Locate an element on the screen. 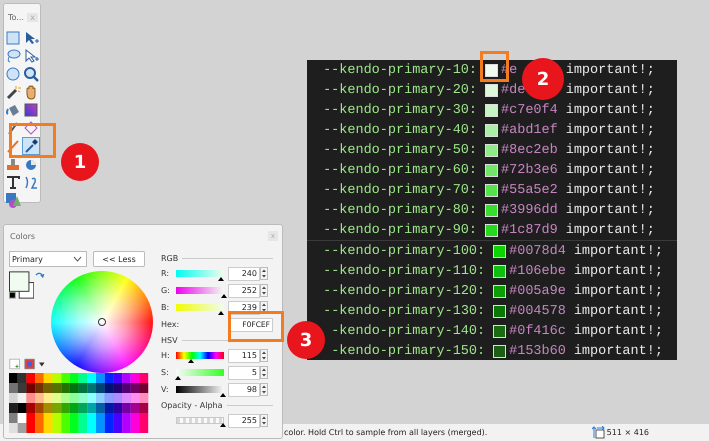 The width and height of the screenshot is (709, 441). shapes-icon is located at coordinates (13, 200).